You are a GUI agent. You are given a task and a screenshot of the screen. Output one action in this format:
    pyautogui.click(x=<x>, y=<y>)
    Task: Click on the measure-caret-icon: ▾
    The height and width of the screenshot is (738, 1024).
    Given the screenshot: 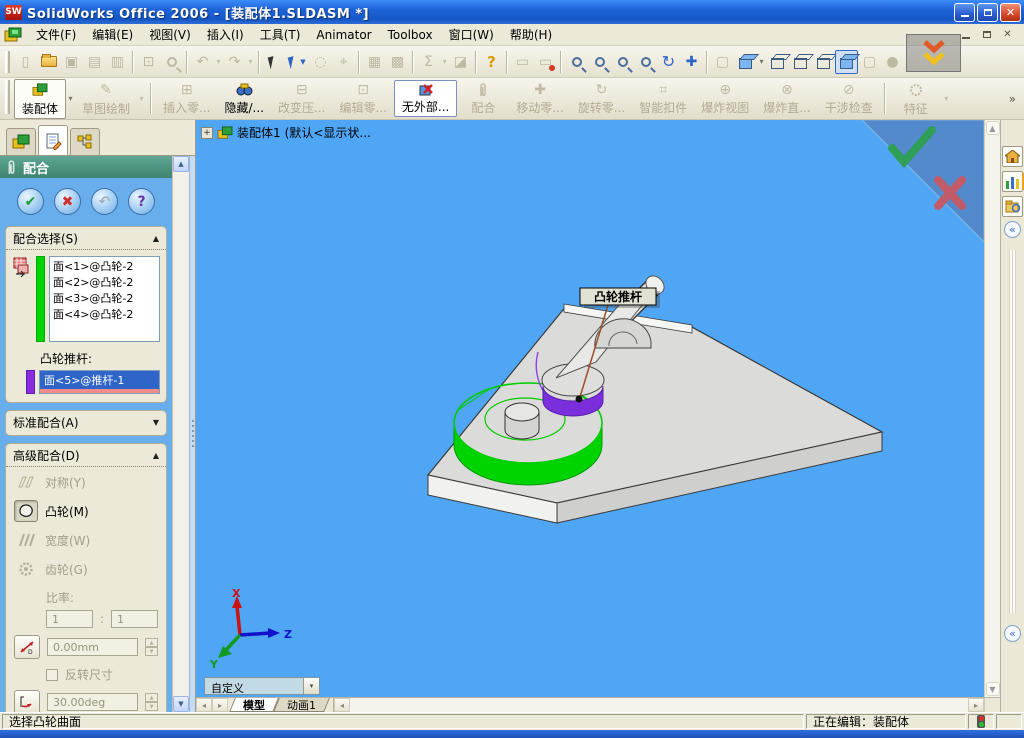 What is the action you would take?
    pyautogui.click(x=444, y=61)
    